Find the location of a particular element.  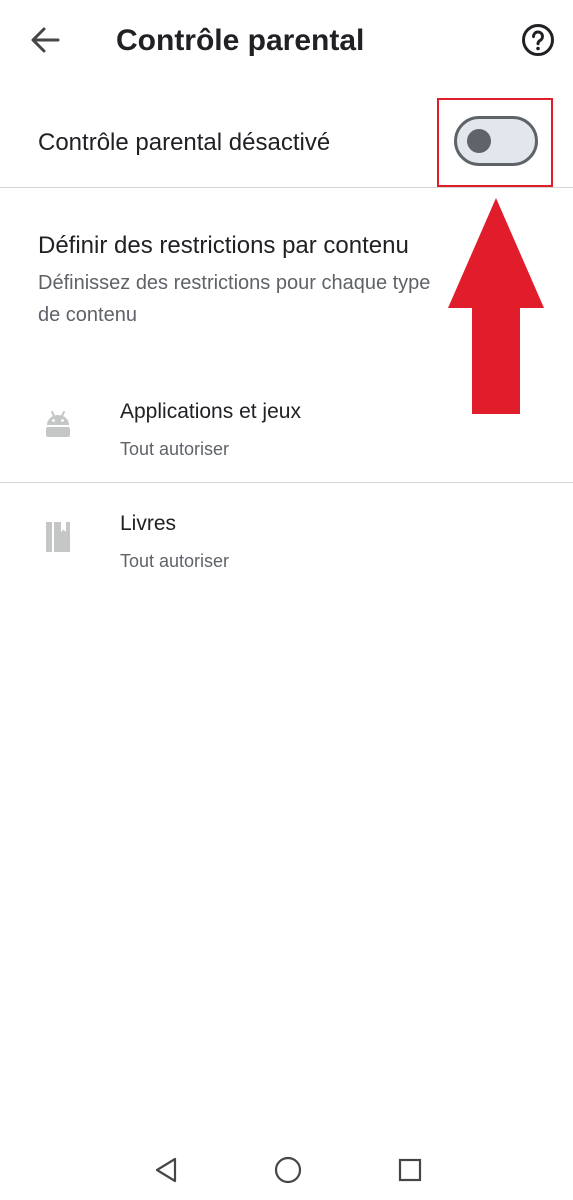

page-title: Contrôle parental is located at coordinates (240, 40).